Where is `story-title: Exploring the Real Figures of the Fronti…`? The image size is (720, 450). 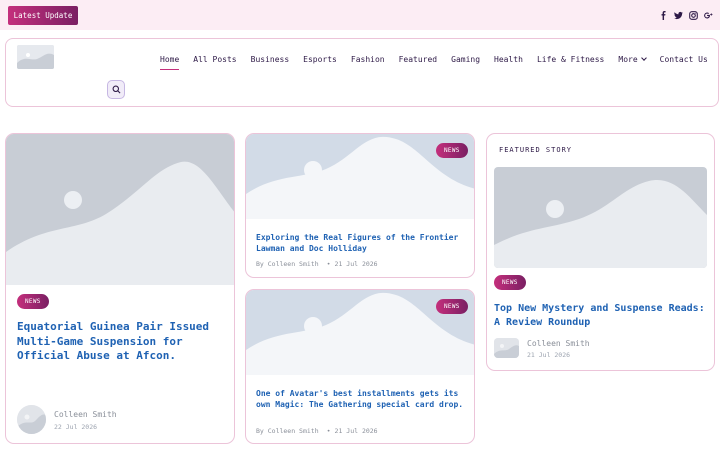
story-title: Exploring the Real Figures of the Fronti… is located at coordinates (362, 243).